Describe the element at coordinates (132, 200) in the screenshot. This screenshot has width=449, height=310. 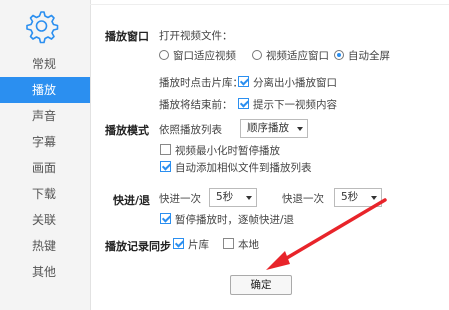
I see `section-title-seek: 快进/退` at that location.